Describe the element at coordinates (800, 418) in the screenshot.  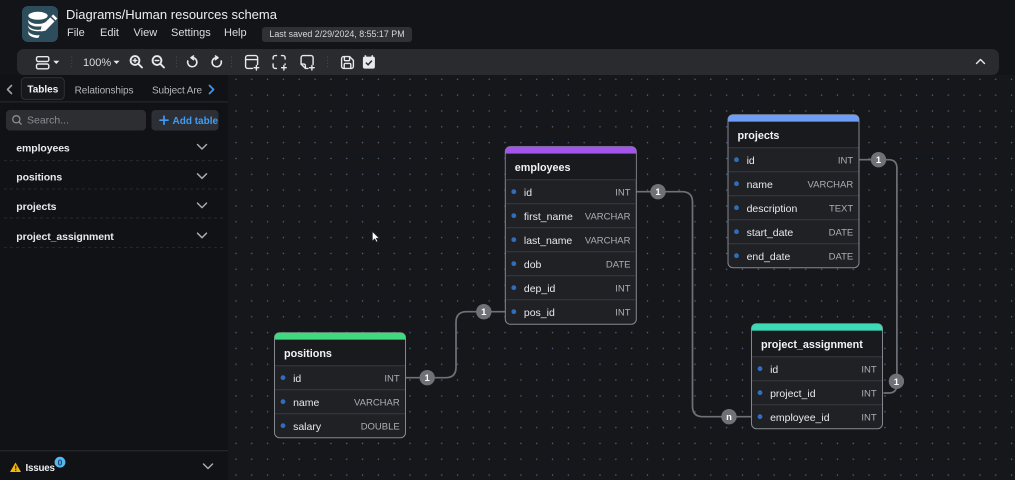
I see `svg-text: employee_id` at that location.